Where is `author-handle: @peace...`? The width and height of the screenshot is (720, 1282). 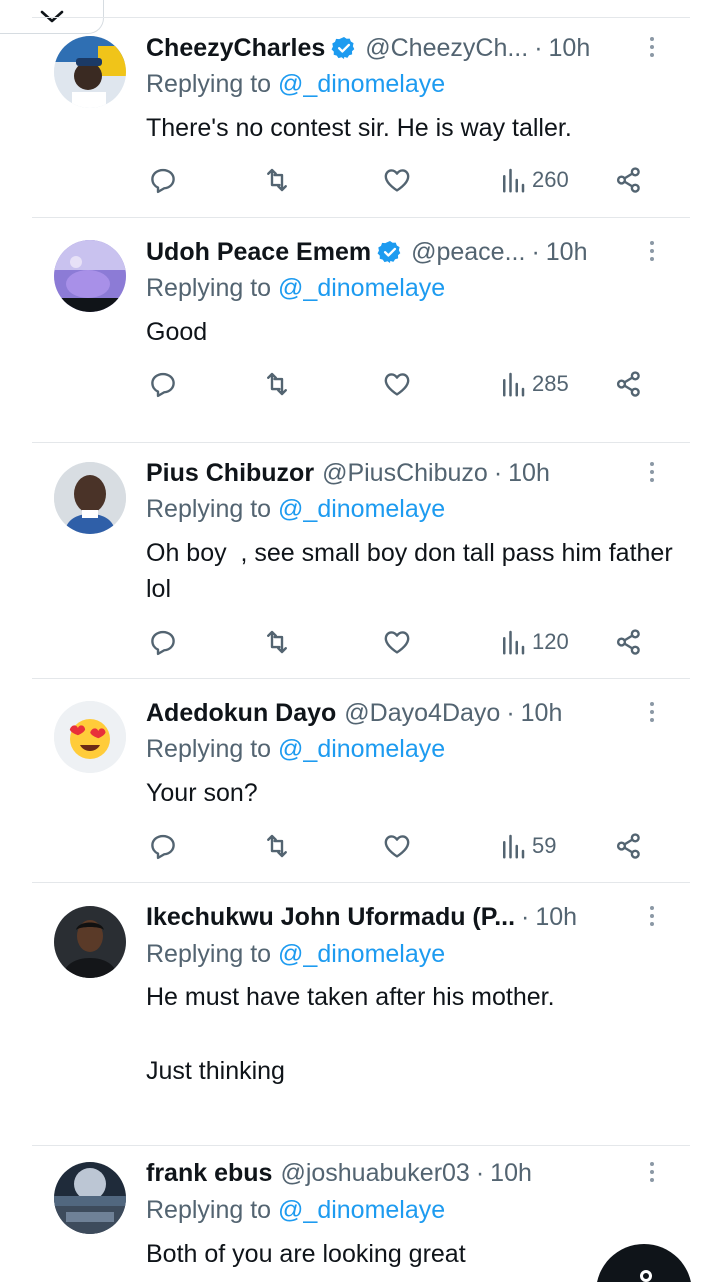 author-handle: @peace... is located at coordinates (468, 252).